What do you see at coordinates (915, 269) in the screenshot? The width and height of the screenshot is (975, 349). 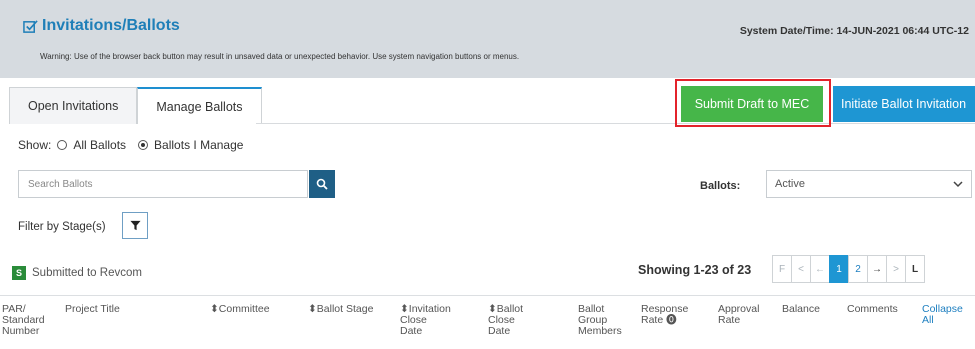 I see `page-last-button: L` at bounding box center [915, 269].